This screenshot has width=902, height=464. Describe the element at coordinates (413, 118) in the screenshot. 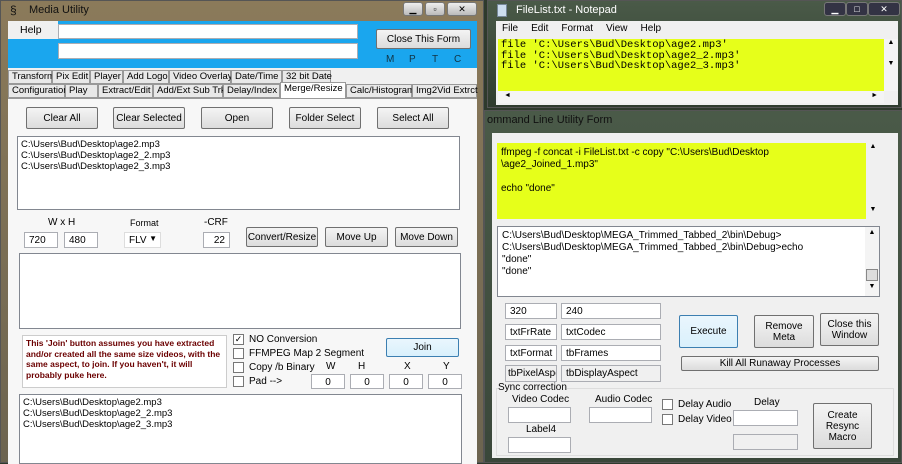

I see `select-all-button: Select All` at that location.